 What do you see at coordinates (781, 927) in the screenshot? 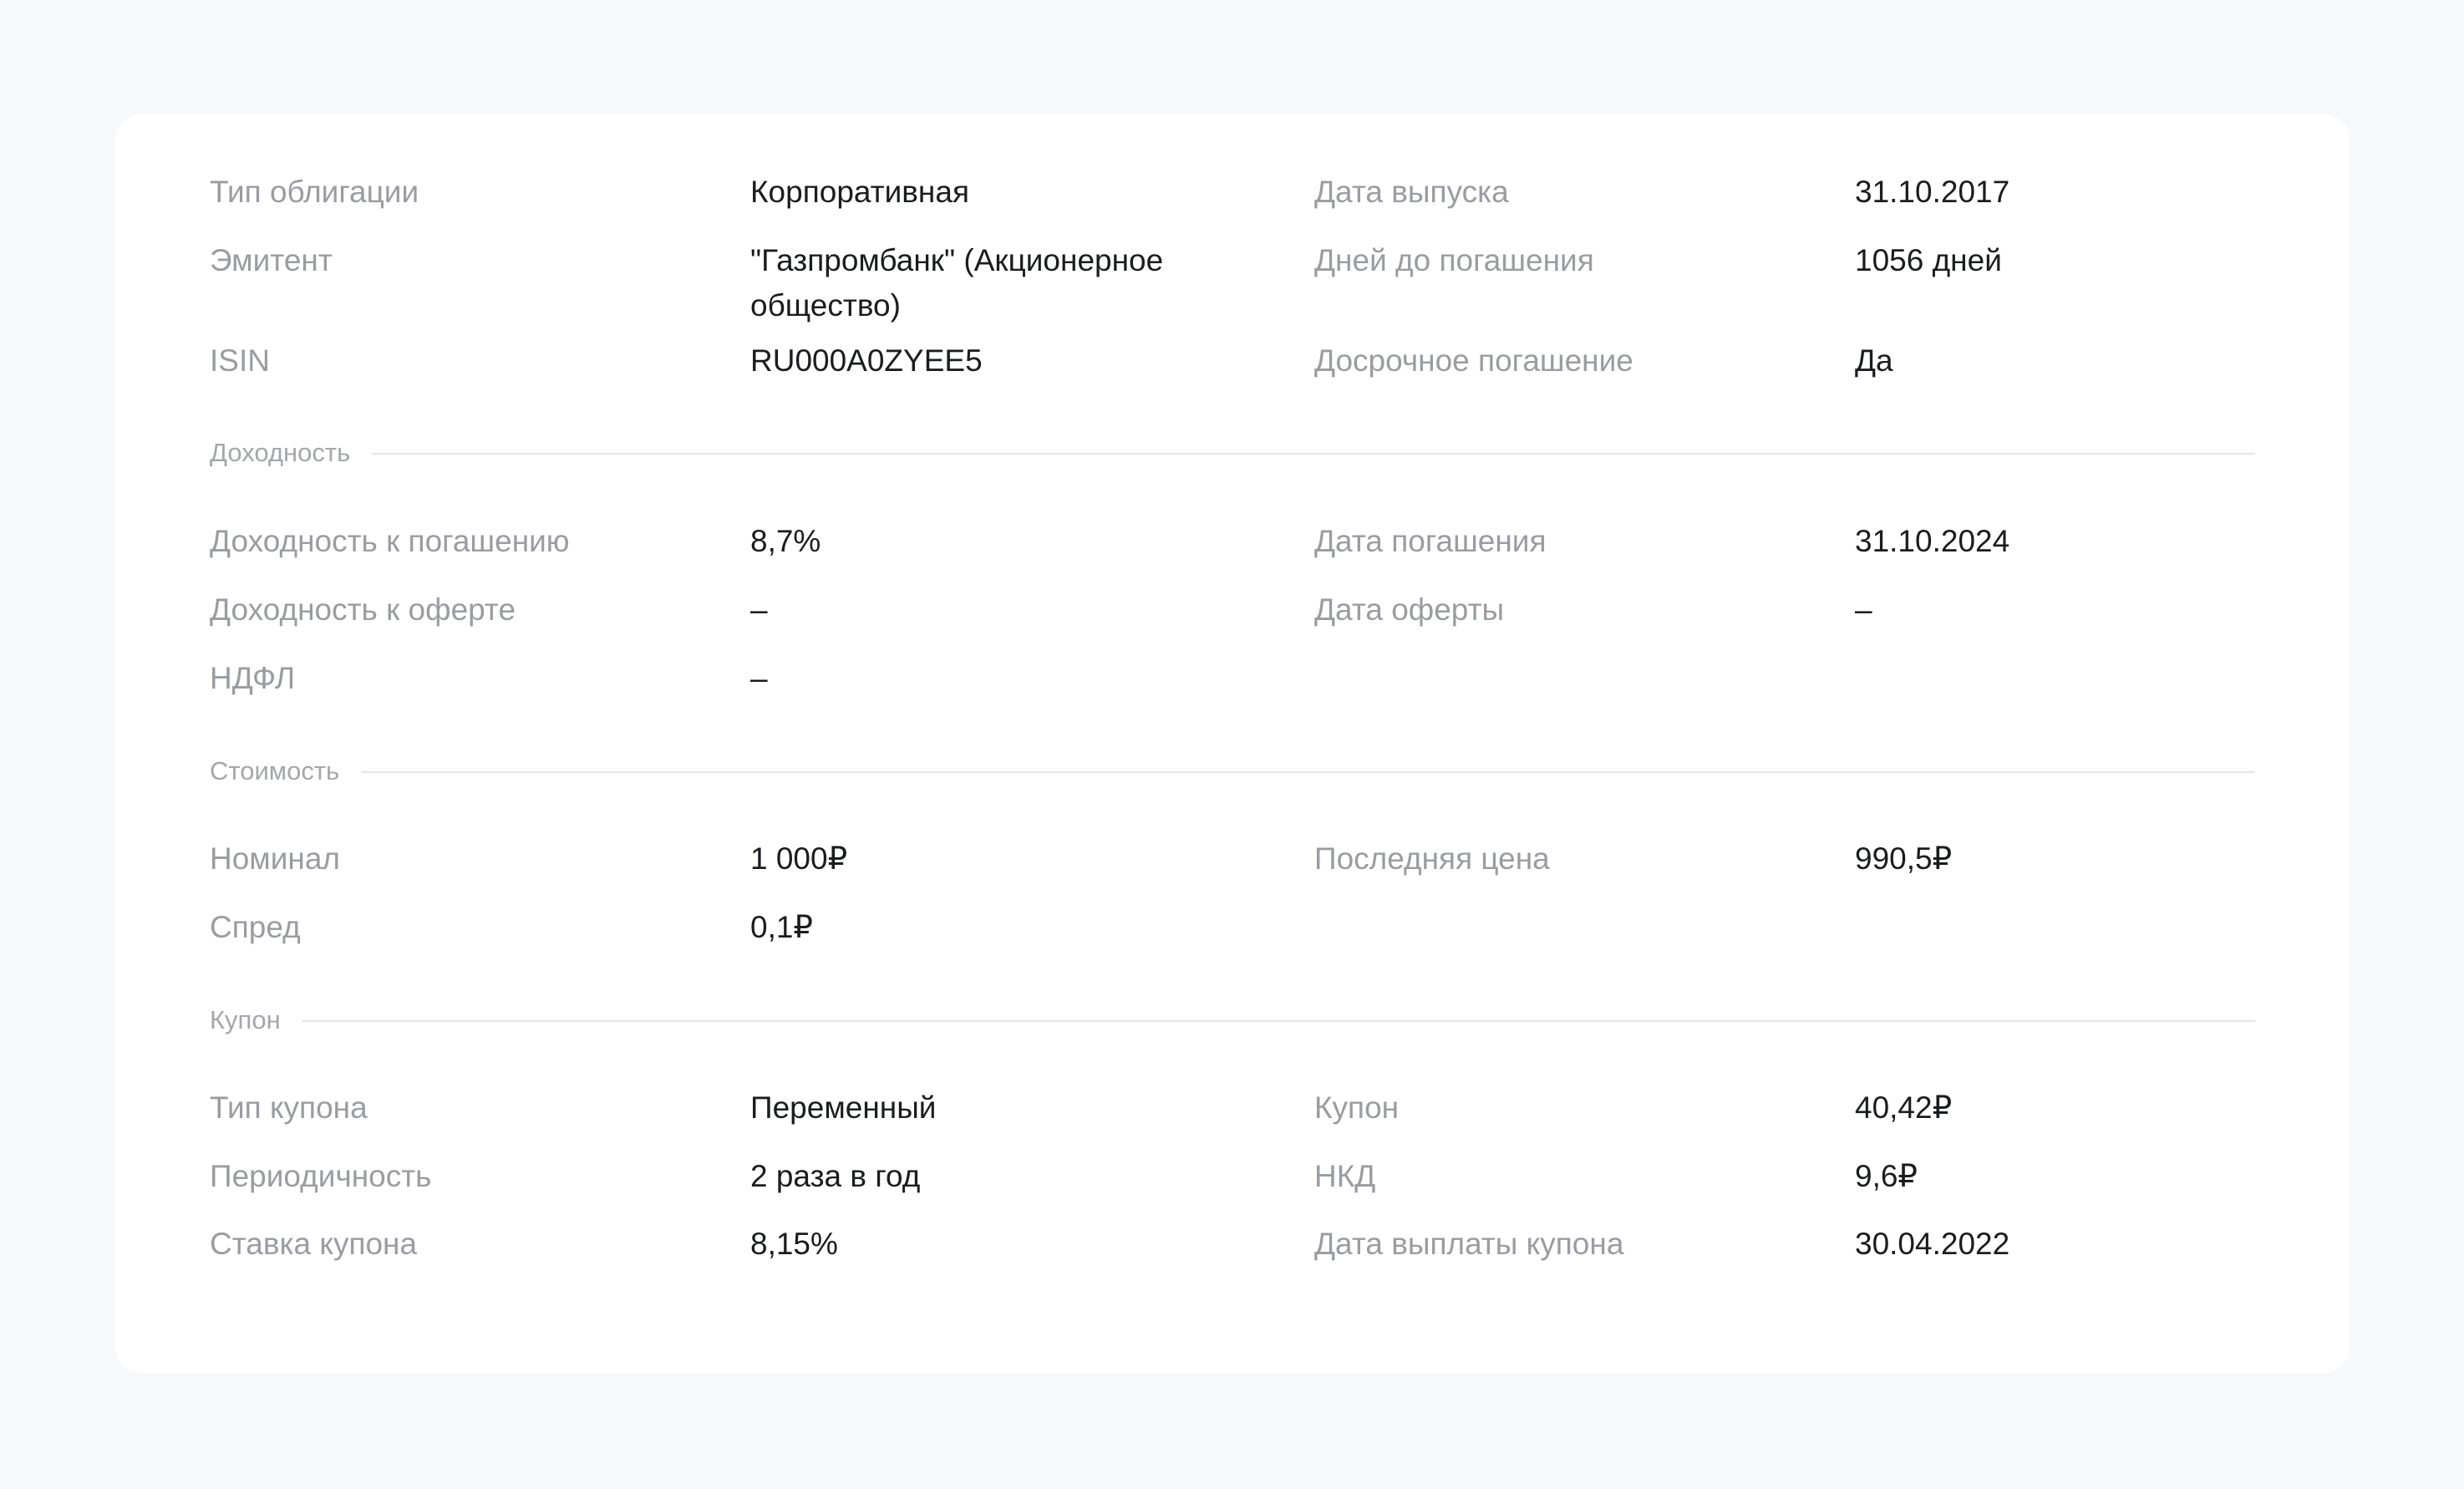
I see `value-spread: 0,1₽` at bounding box center [781, 927].